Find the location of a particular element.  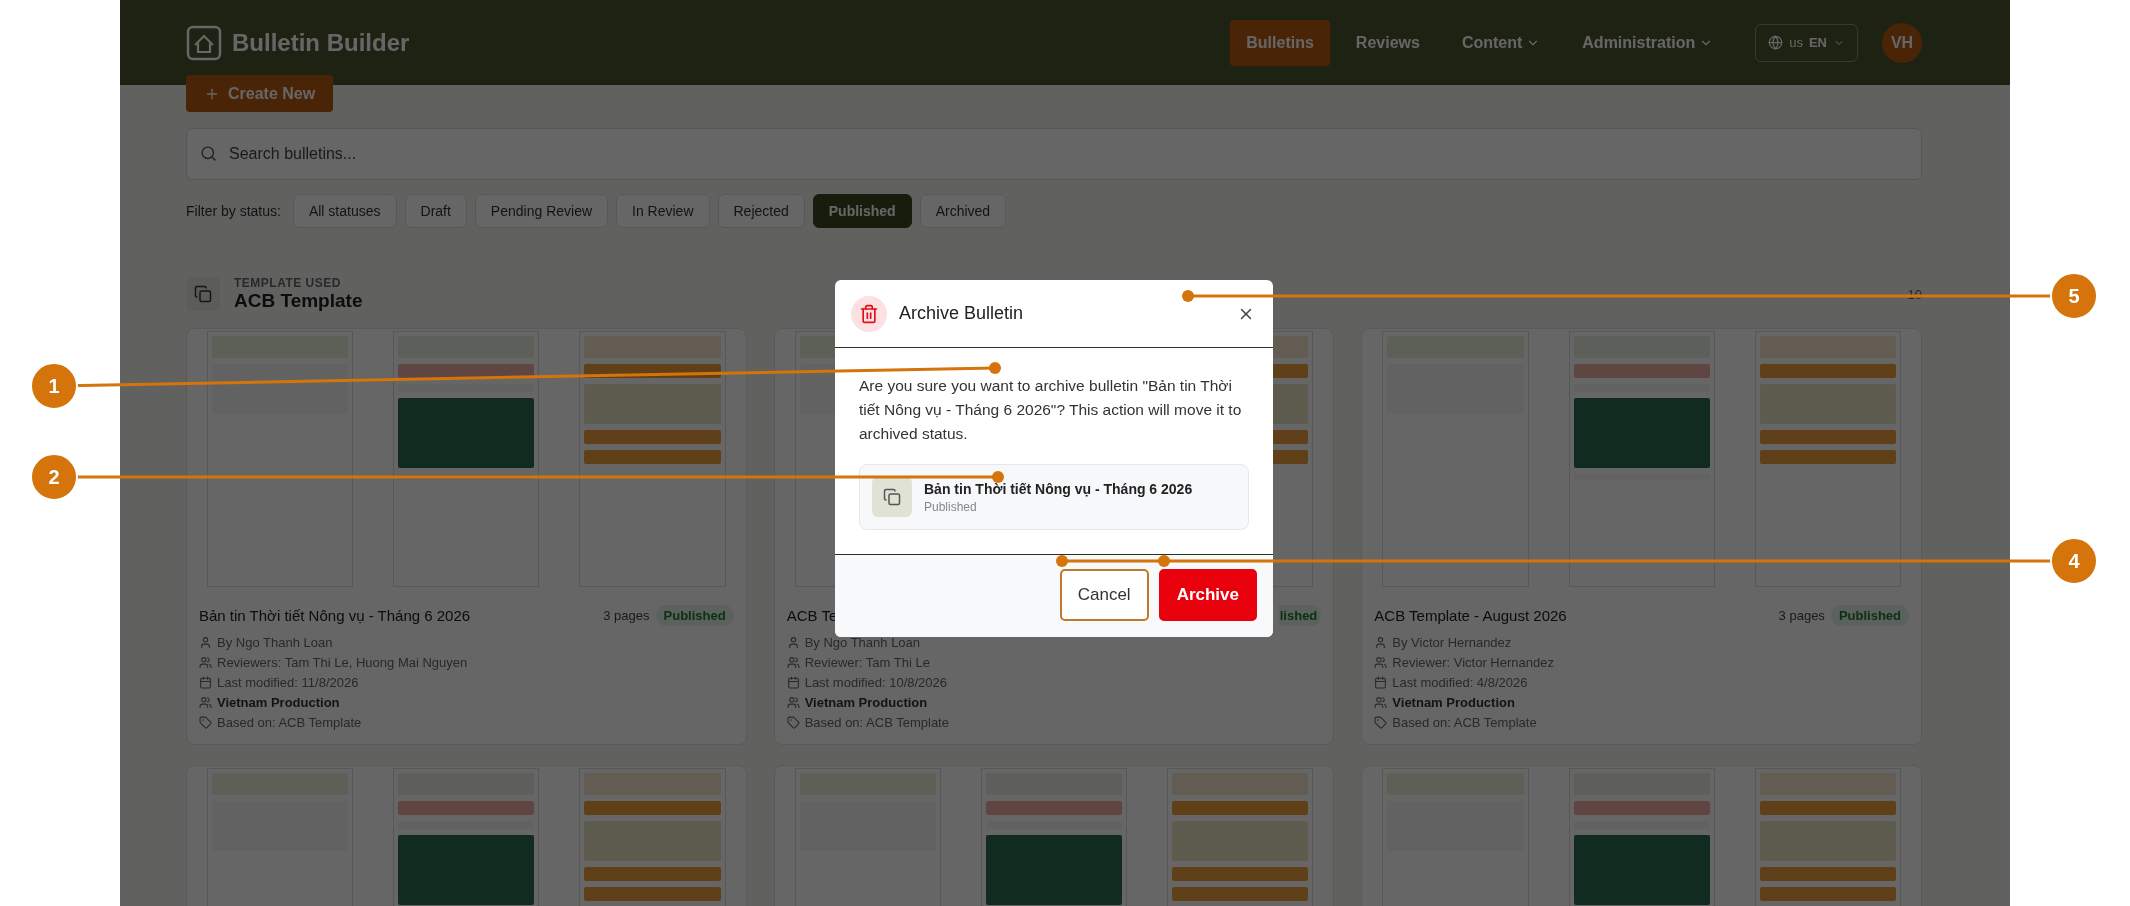

status-filter-chip: In Review is located at coordinates (663, 211).